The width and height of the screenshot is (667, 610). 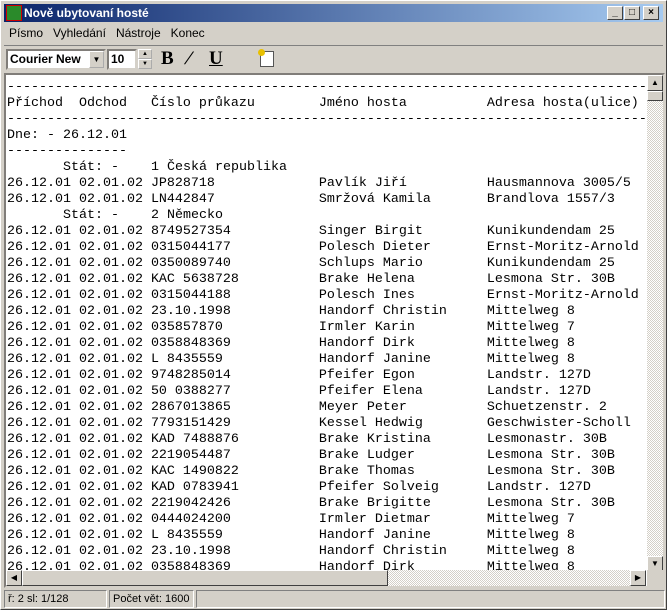 I want to click on print-preview-icon, so click(x=266, y=58).